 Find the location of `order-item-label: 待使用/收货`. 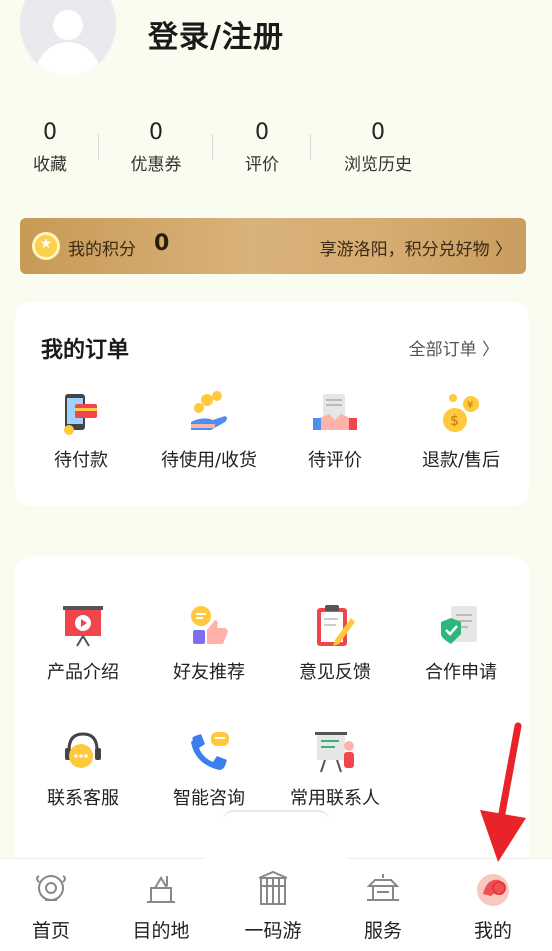

order-item-label: 待使用/收货 is located at coordinates (209, 460).